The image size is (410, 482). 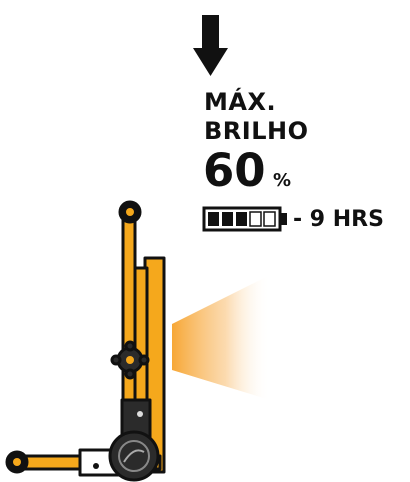 I want to click on down-arrow-icon, so click(x=210, y=45).